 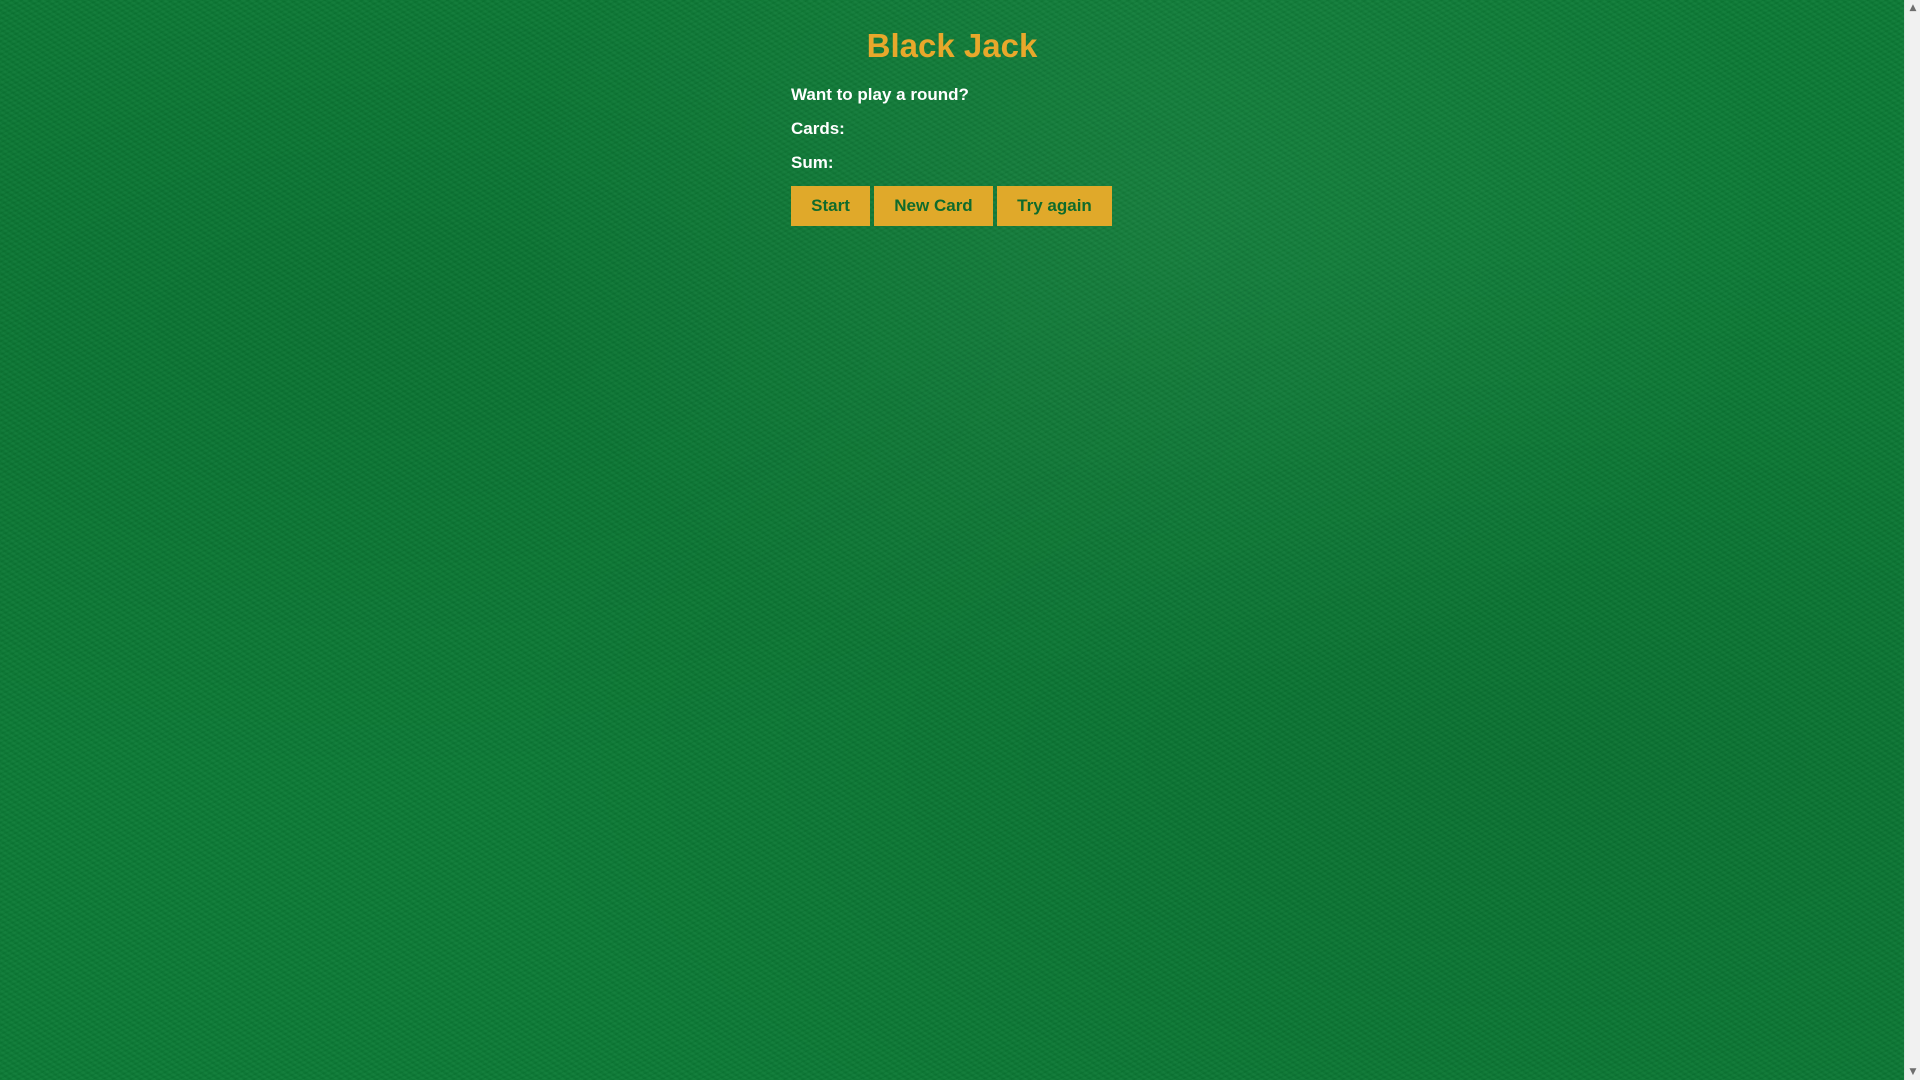 I want to click on start-button: Start, so click(x=830, y=206).